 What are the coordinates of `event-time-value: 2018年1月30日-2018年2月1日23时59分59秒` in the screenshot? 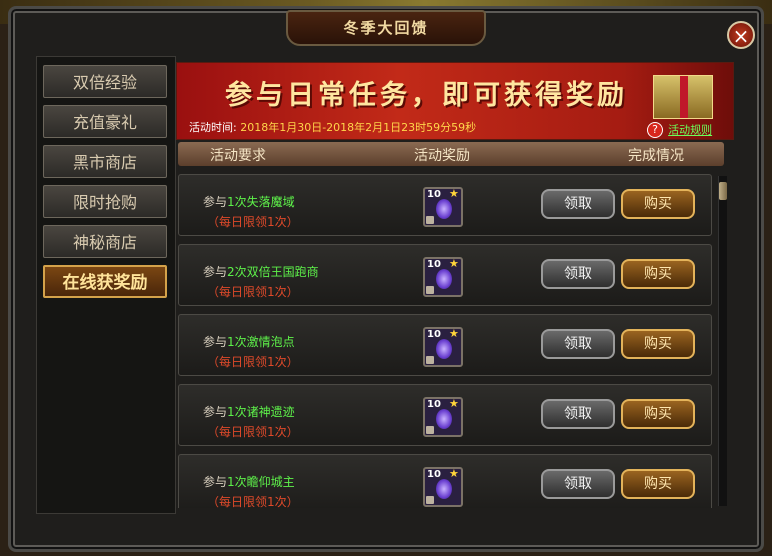 It's located at (358, 127).